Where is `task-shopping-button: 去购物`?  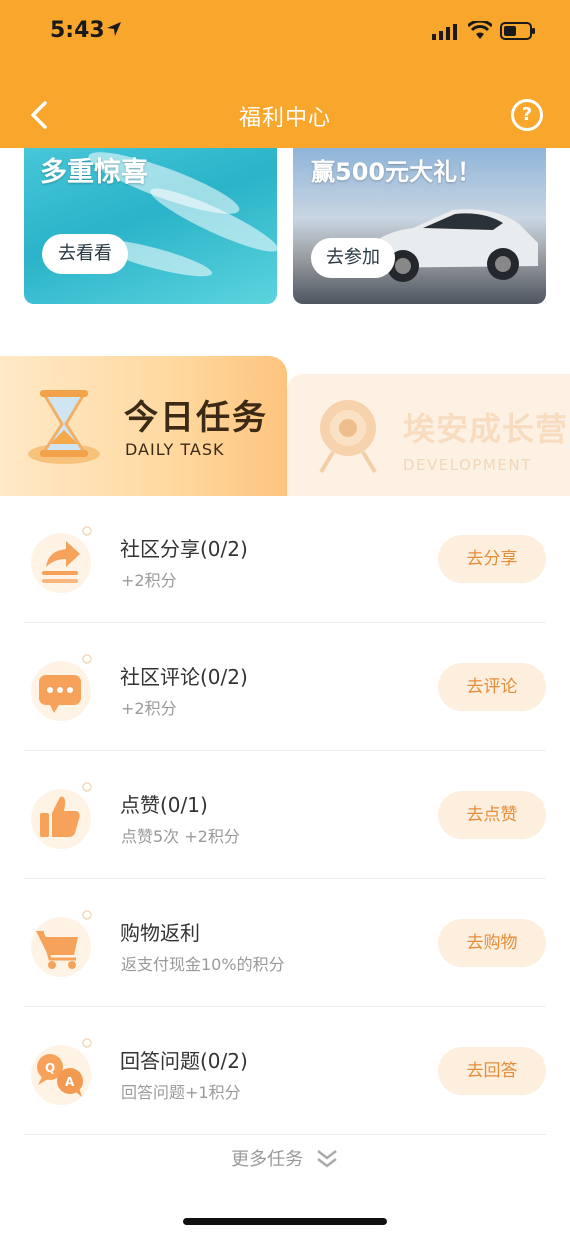
task-shopping-button: 去购物 is located at coordinates (492, 943).